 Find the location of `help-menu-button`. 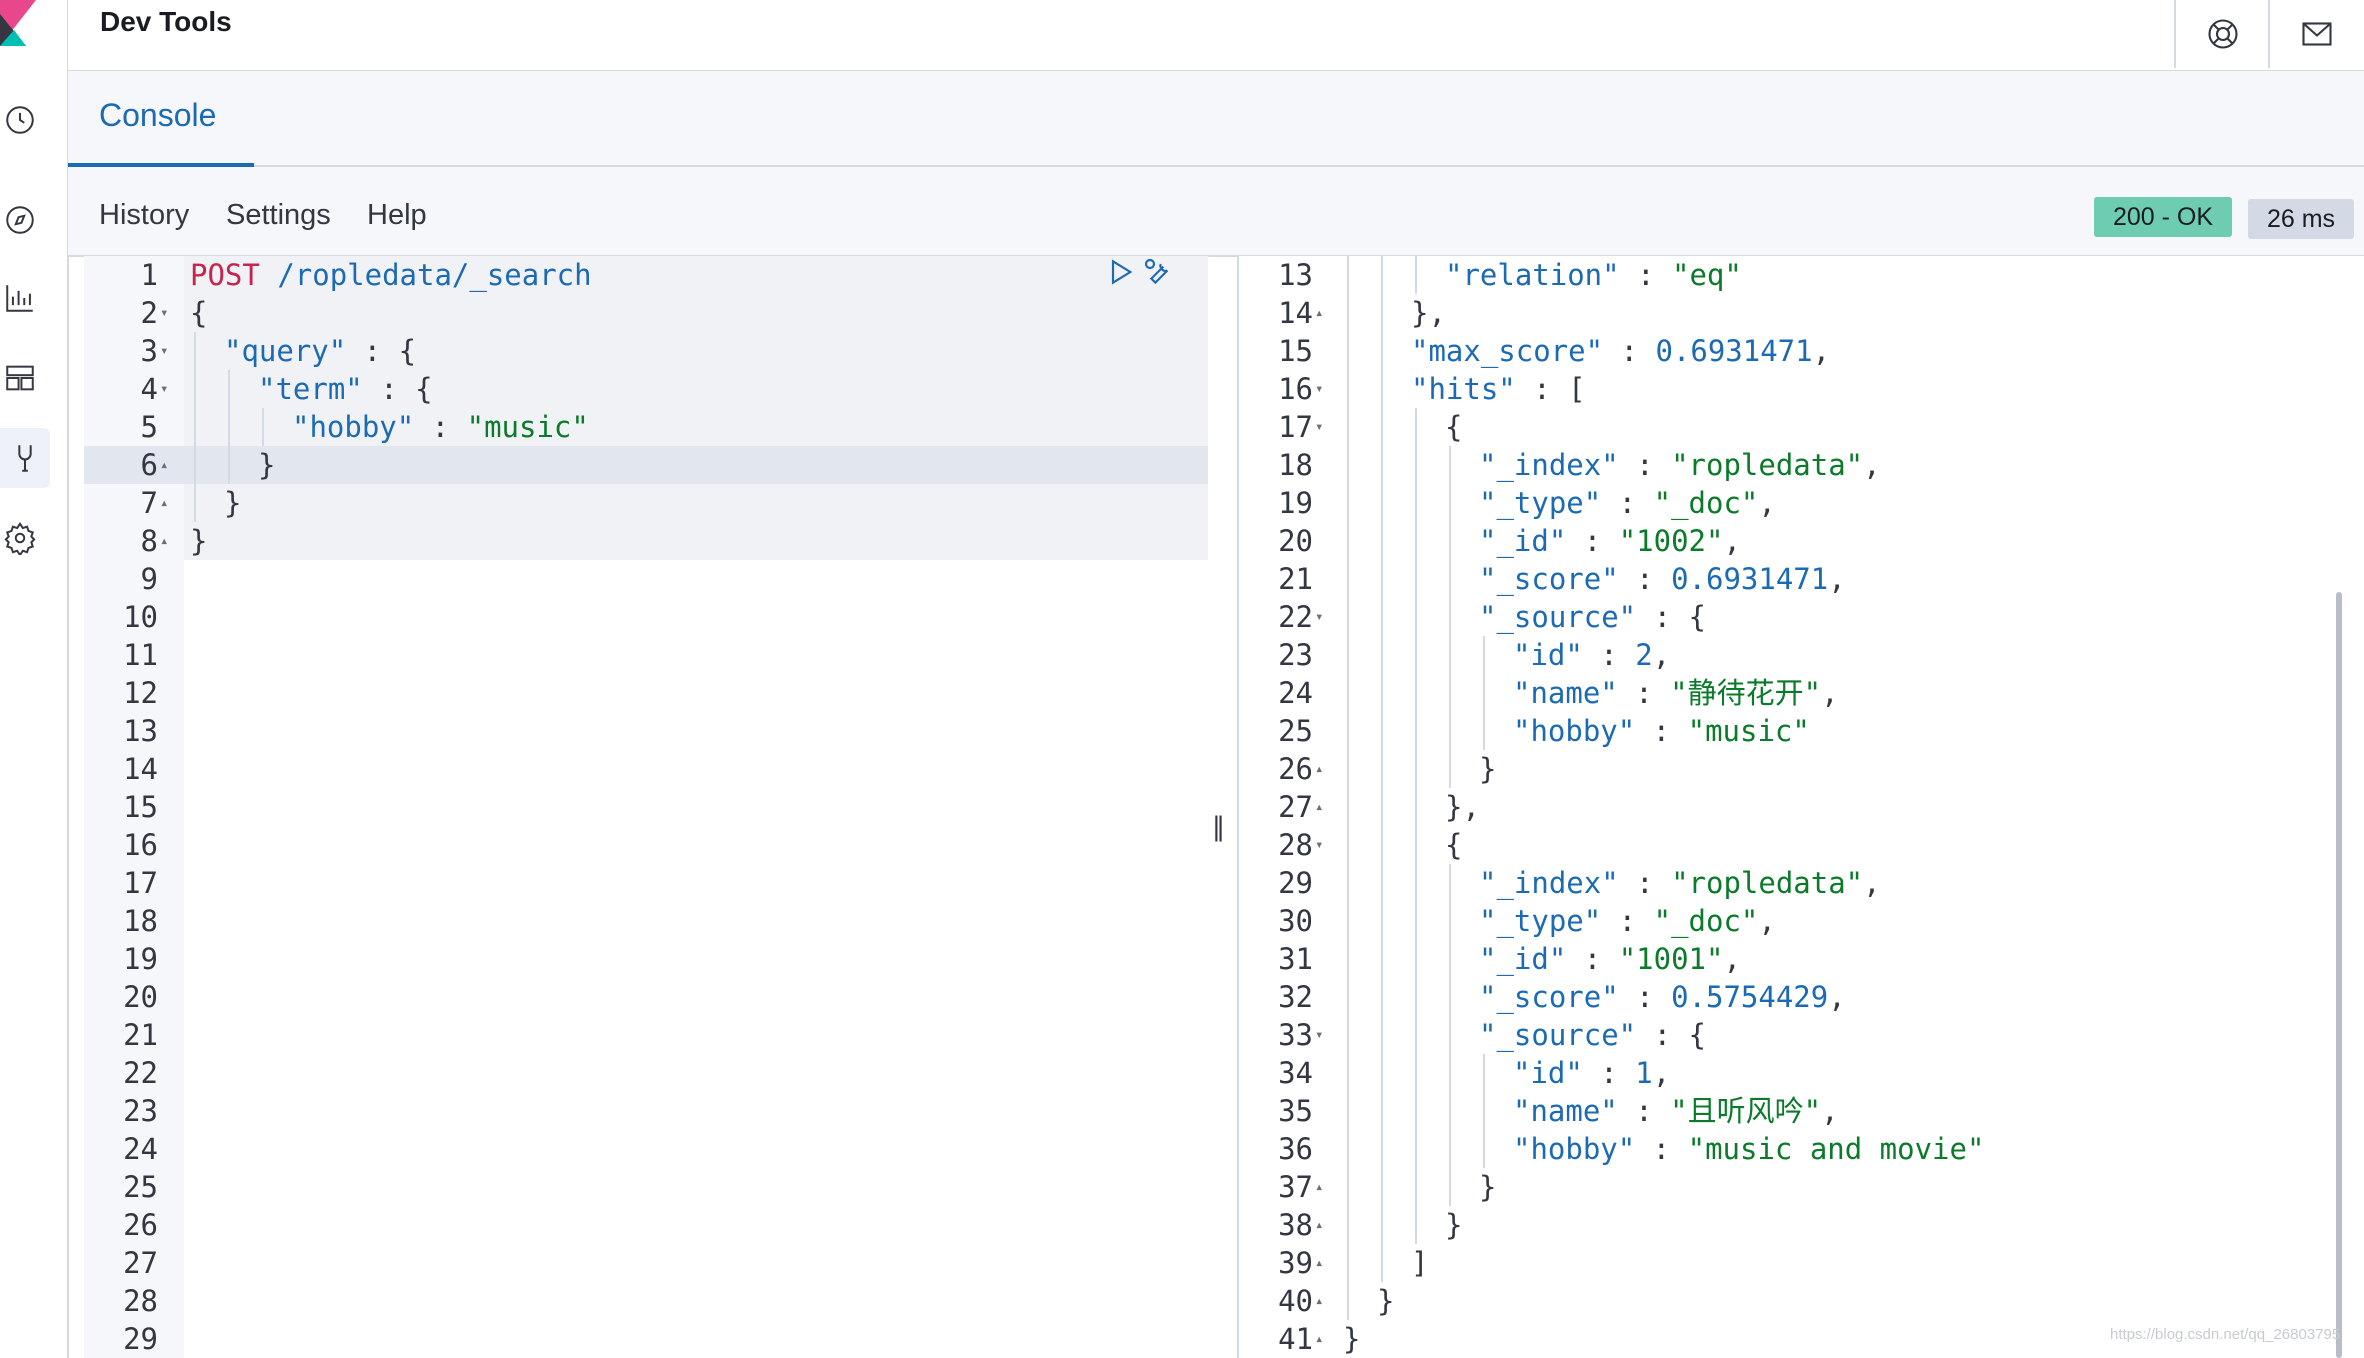

help-menu-button is located at coordinates (2222, 34).